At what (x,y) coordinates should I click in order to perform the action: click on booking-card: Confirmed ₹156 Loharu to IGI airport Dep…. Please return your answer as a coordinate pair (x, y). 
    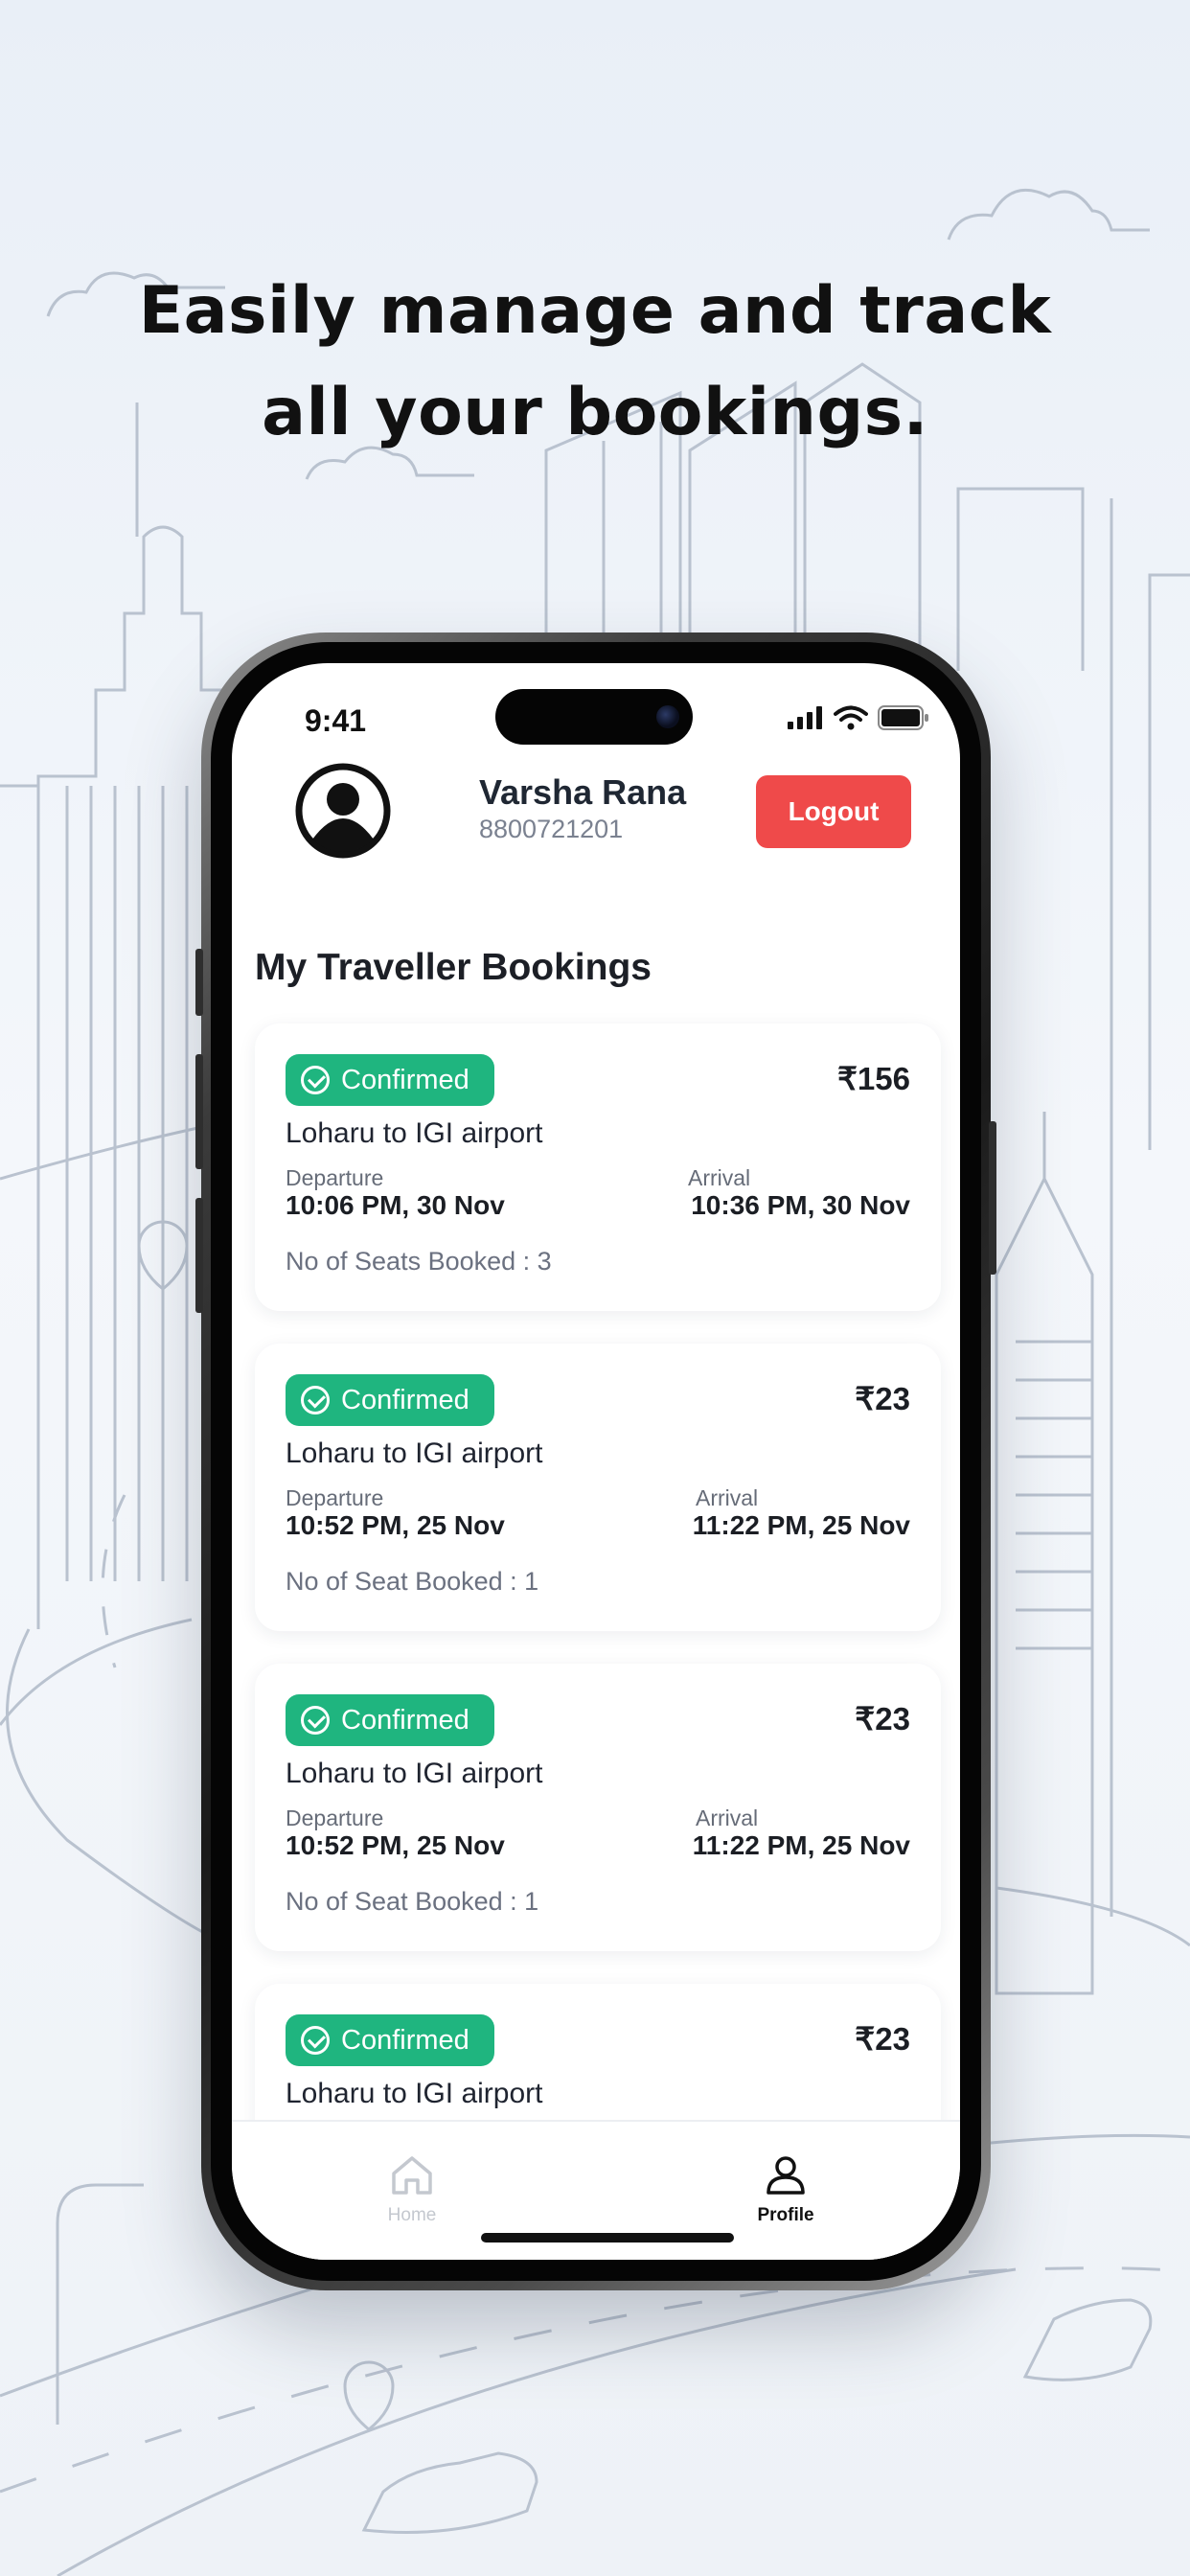
    Looking at the image, I should click on (598, 1167).